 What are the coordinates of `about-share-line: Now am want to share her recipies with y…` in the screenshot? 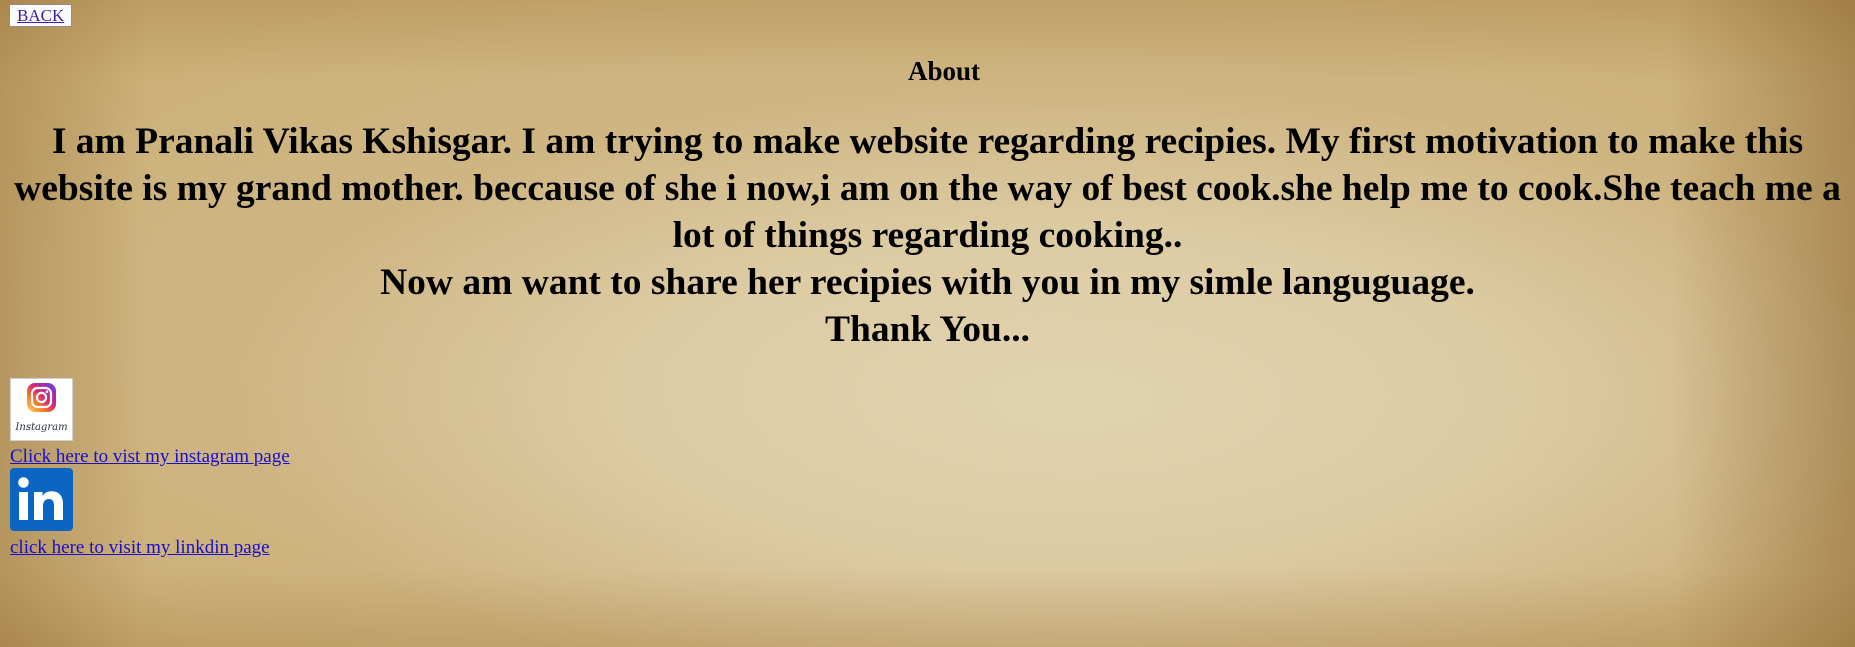 It's located at (927, 282).